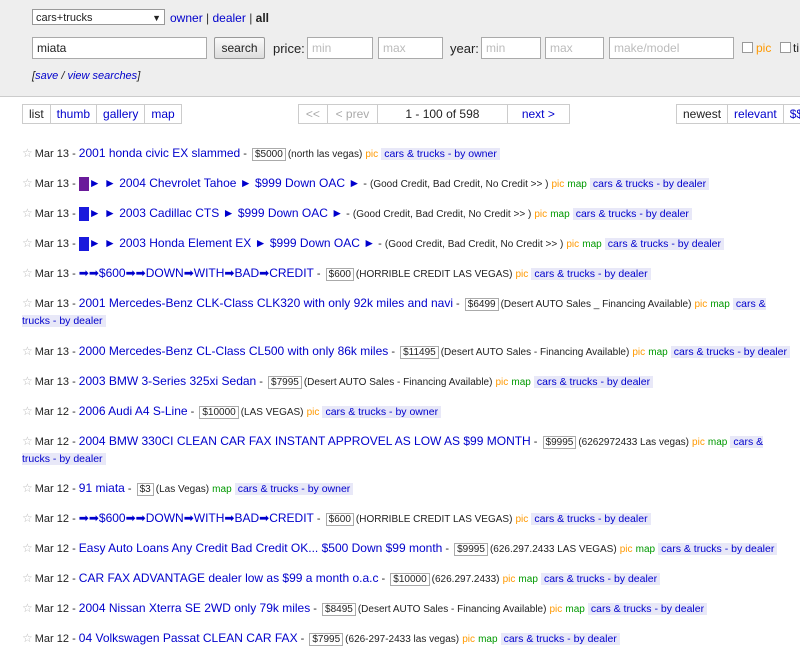  Describe the element at coordinates (133, 411) in the screenshot. I see `listing-title: 2006 Audi A4 S-Line` at that location.